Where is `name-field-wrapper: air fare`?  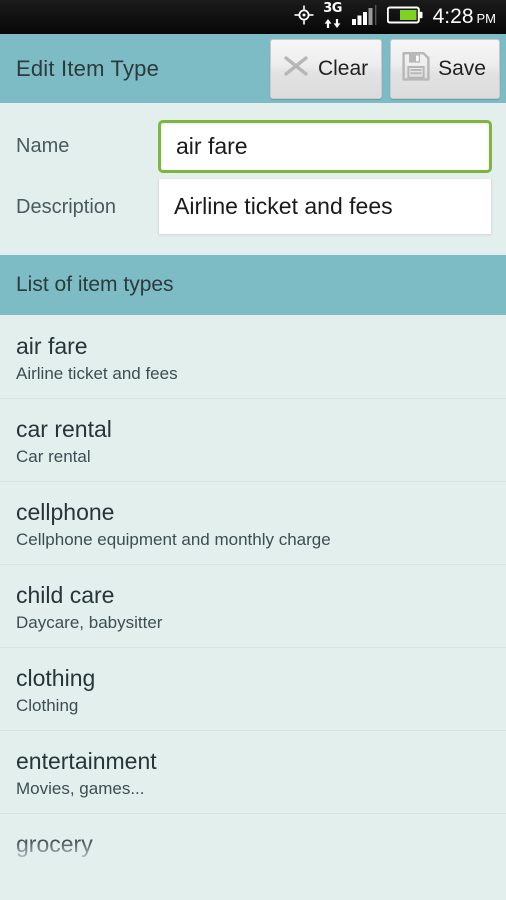
name-field-wrapper: air fare is located at coordinates (325, 146).